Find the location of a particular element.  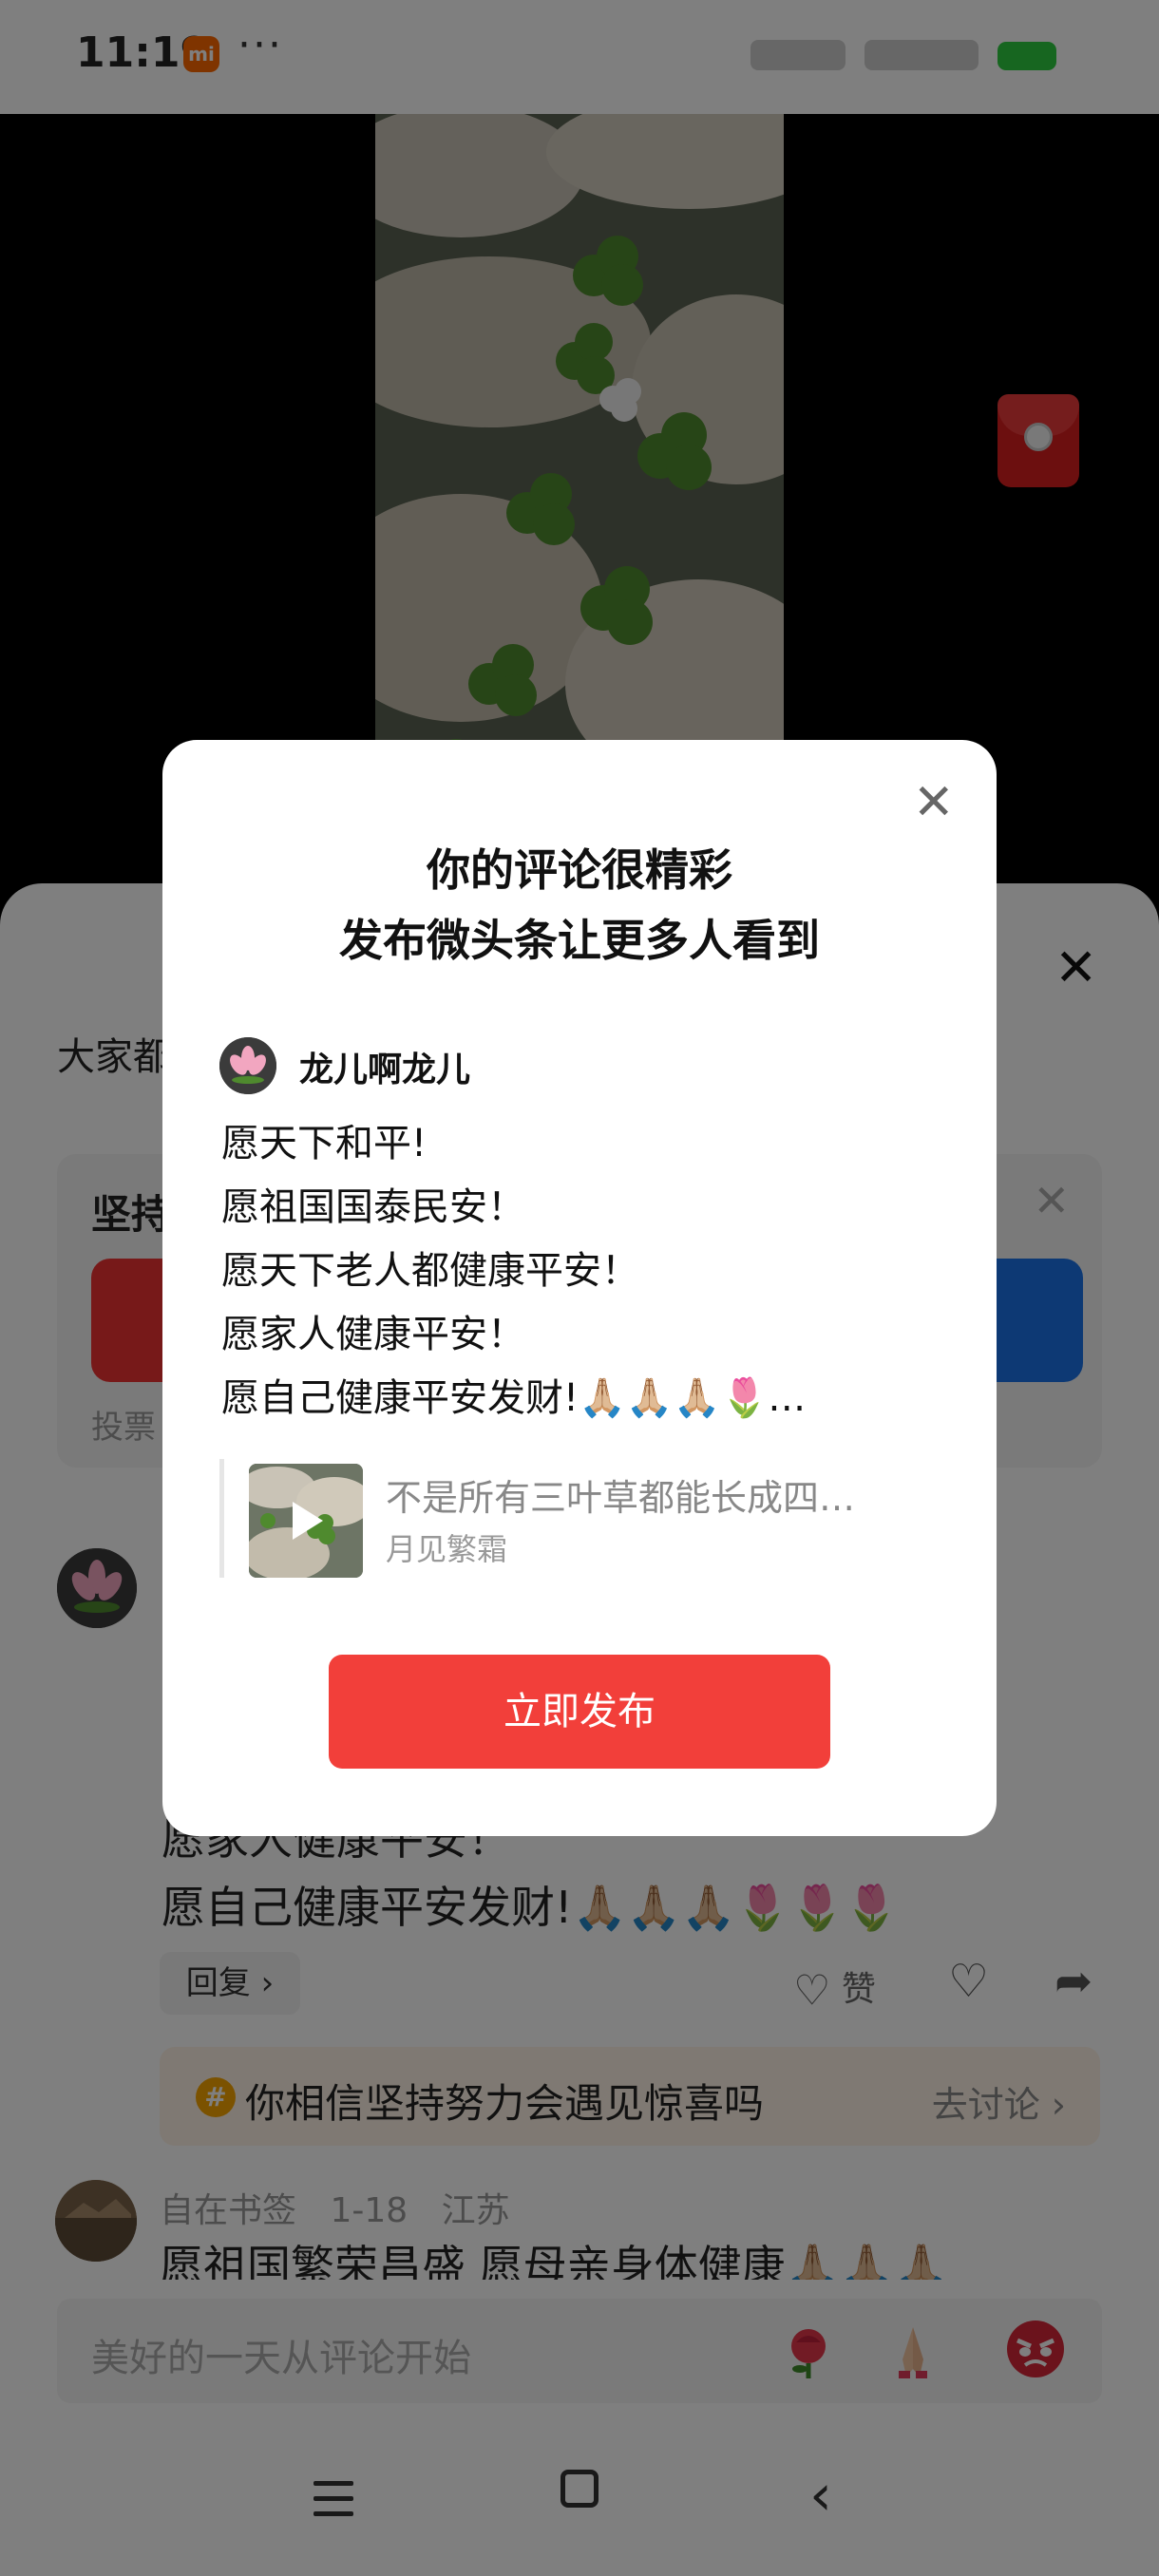

quoted-video: 不是所有三叶草都能长成四… 月见繁霜 is located at coordinates (580, 1518).